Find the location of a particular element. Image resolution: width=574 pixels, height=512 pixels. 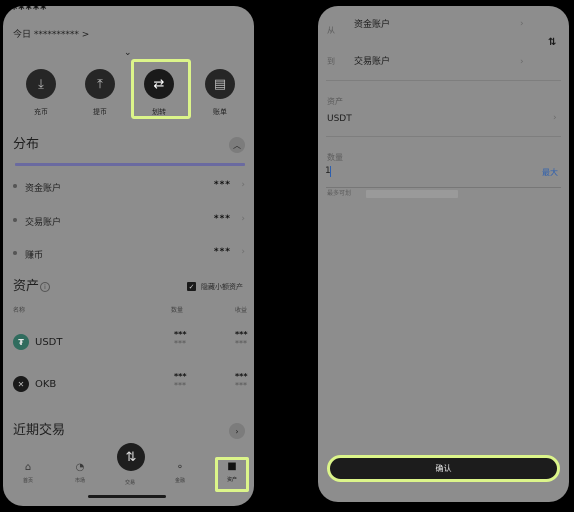

tab-label: 交易 is located at coordinates (129, 483).